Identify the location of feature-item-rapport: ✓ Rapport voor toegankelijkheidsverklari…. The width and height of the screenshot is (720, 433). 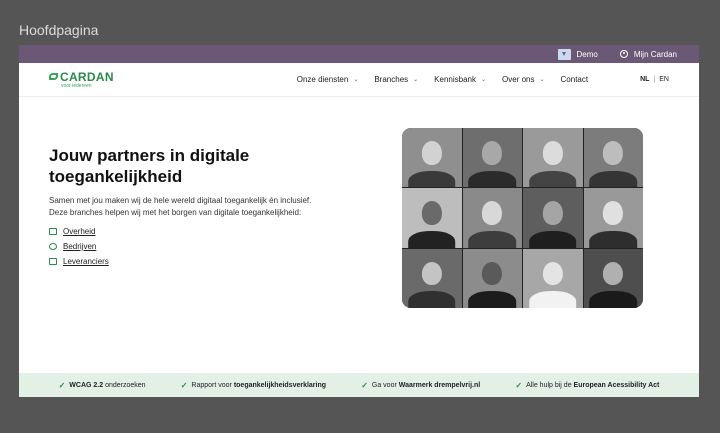
(253, 385).